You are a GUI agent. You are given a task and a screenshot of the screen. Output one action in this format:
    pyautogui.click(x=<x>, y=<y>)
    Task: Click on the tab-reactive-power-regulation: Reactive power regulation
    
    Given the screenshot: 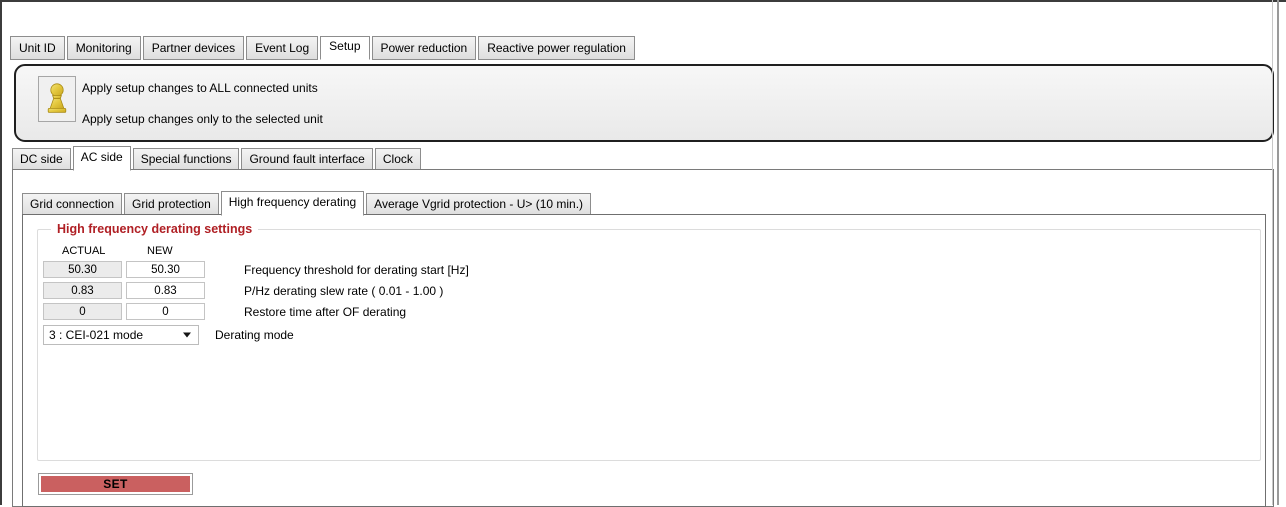 What is the action you would take?
    pyautogui.click(x=556, y=48)
    